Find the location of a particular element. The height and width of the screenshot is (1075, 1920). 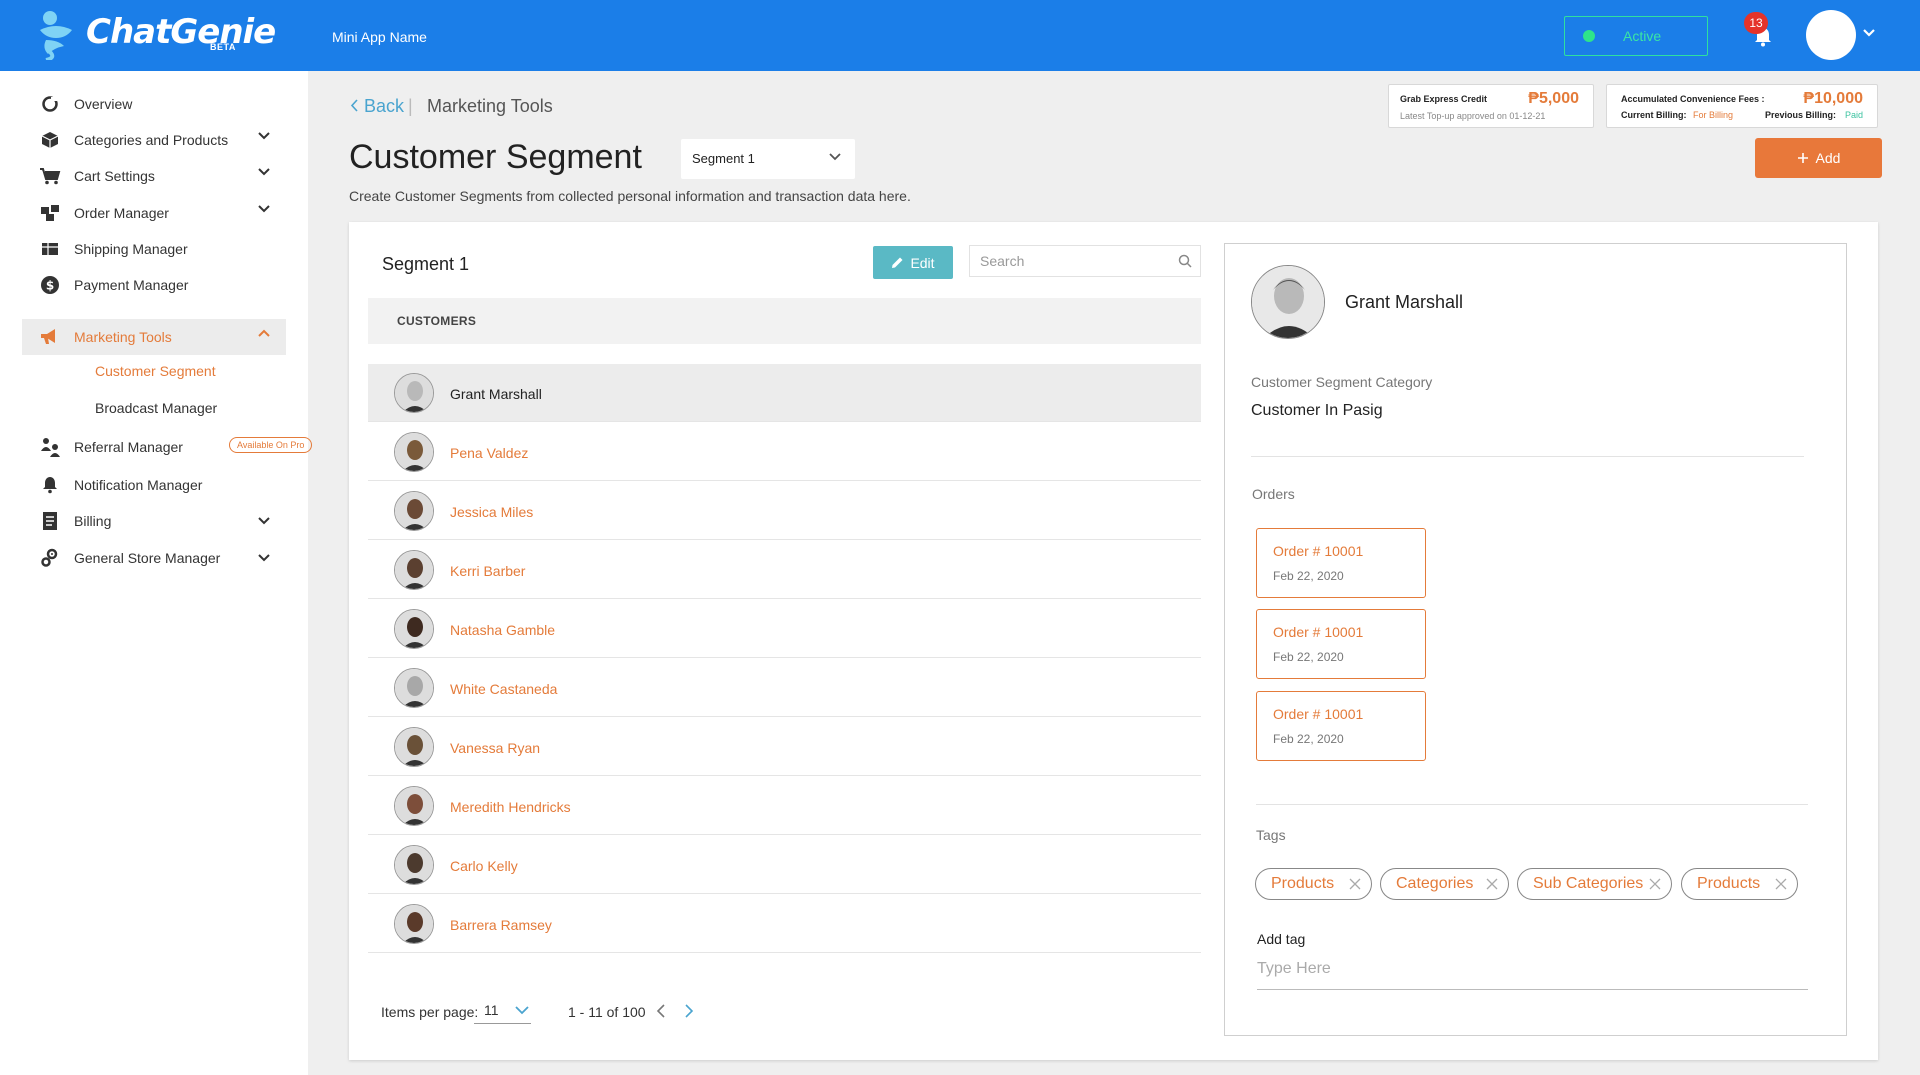

pagination-range: 1 - 11 of 100 is located at coordinates (607, 1012).